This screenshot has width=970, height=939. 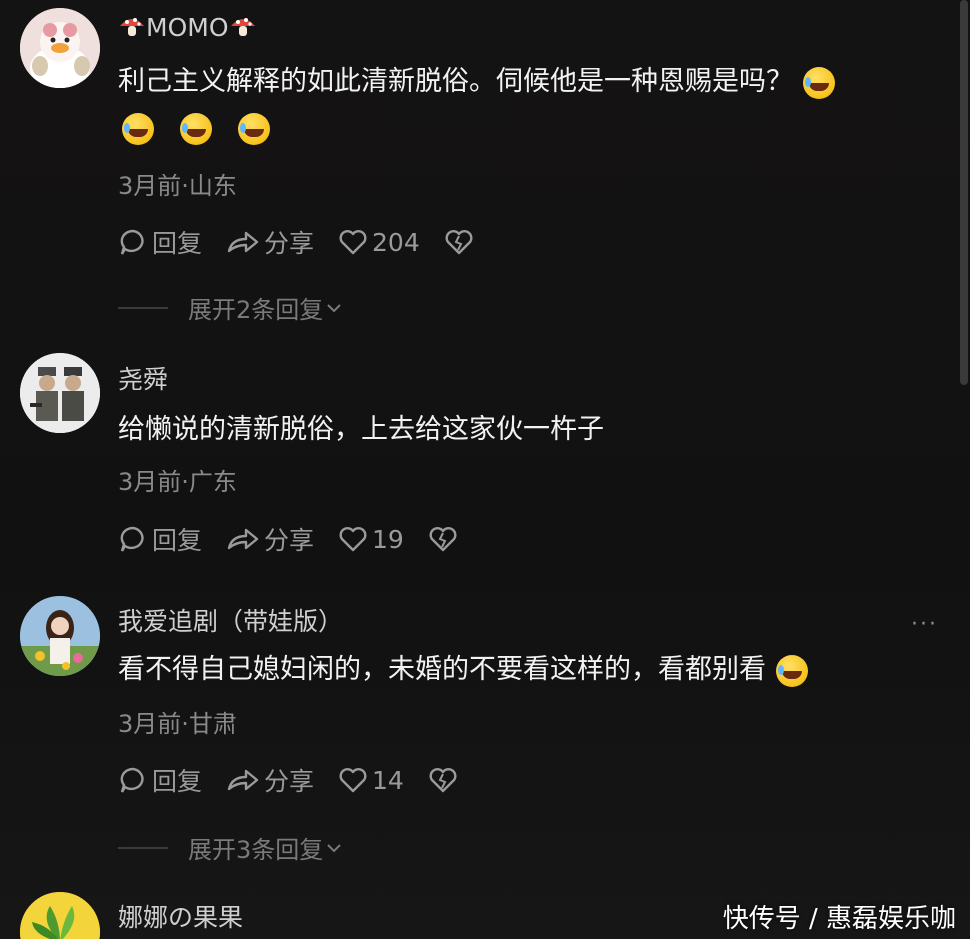 I want to click on comment-text-label: 利己主义解释的如此清新脱俗。伺候他是一种恩赐是吗？, so click(x=455, y=81).